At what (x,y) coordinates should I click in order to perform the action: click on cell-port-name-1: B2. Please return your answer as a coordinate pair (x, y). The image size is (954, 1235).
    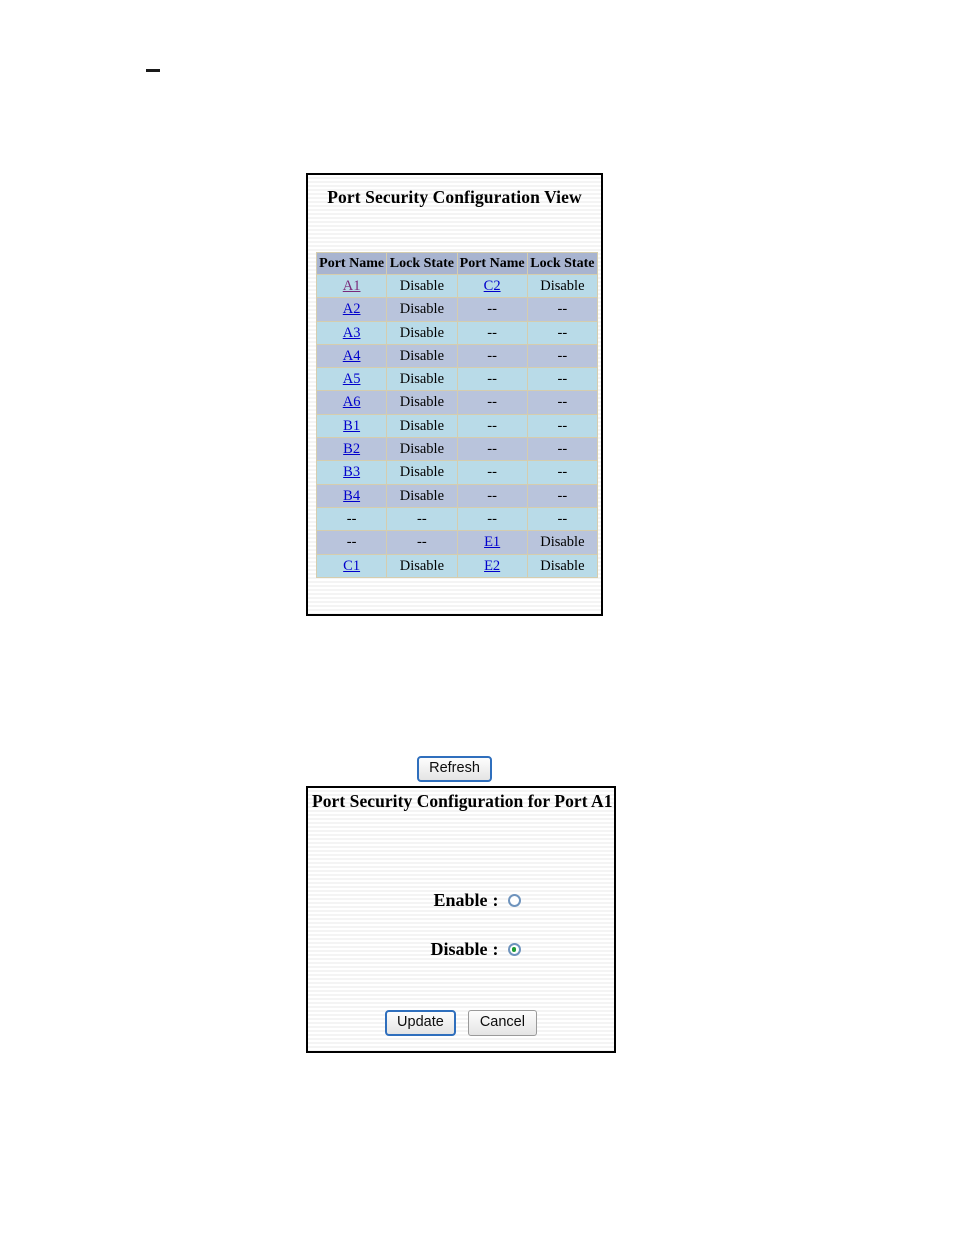
    Looking at the image, I should click on (351, 449).